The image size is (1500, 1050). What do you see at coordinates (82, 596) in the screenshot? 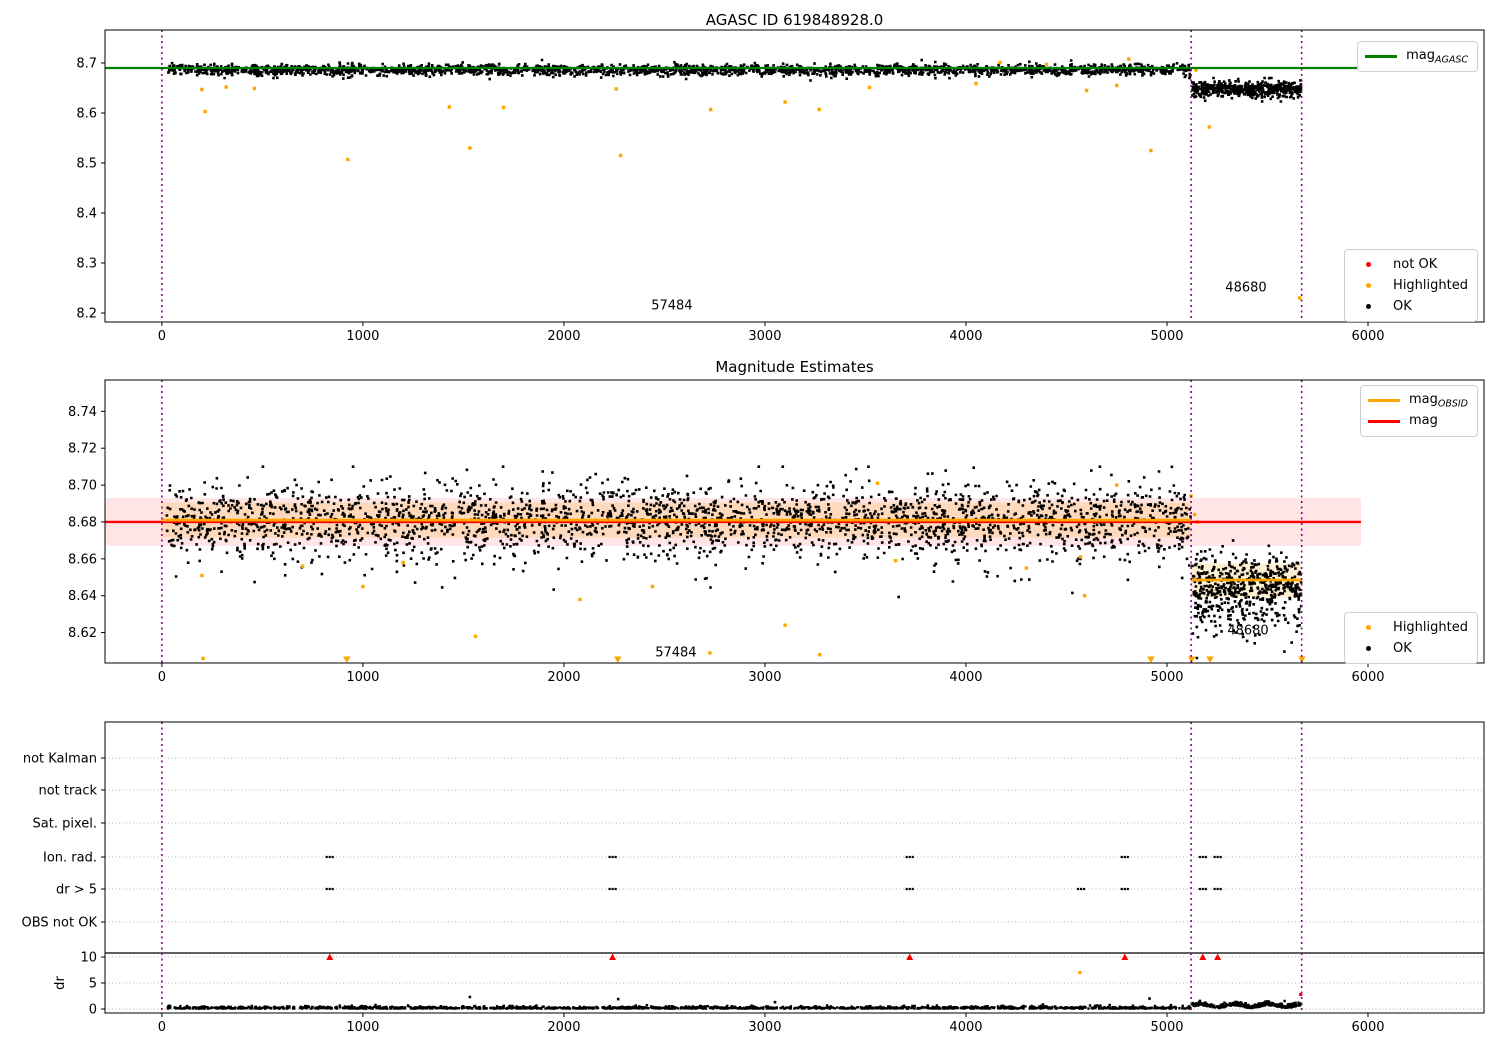
I see `y-tick-label: 8.64` at bounding box center [82, 596].